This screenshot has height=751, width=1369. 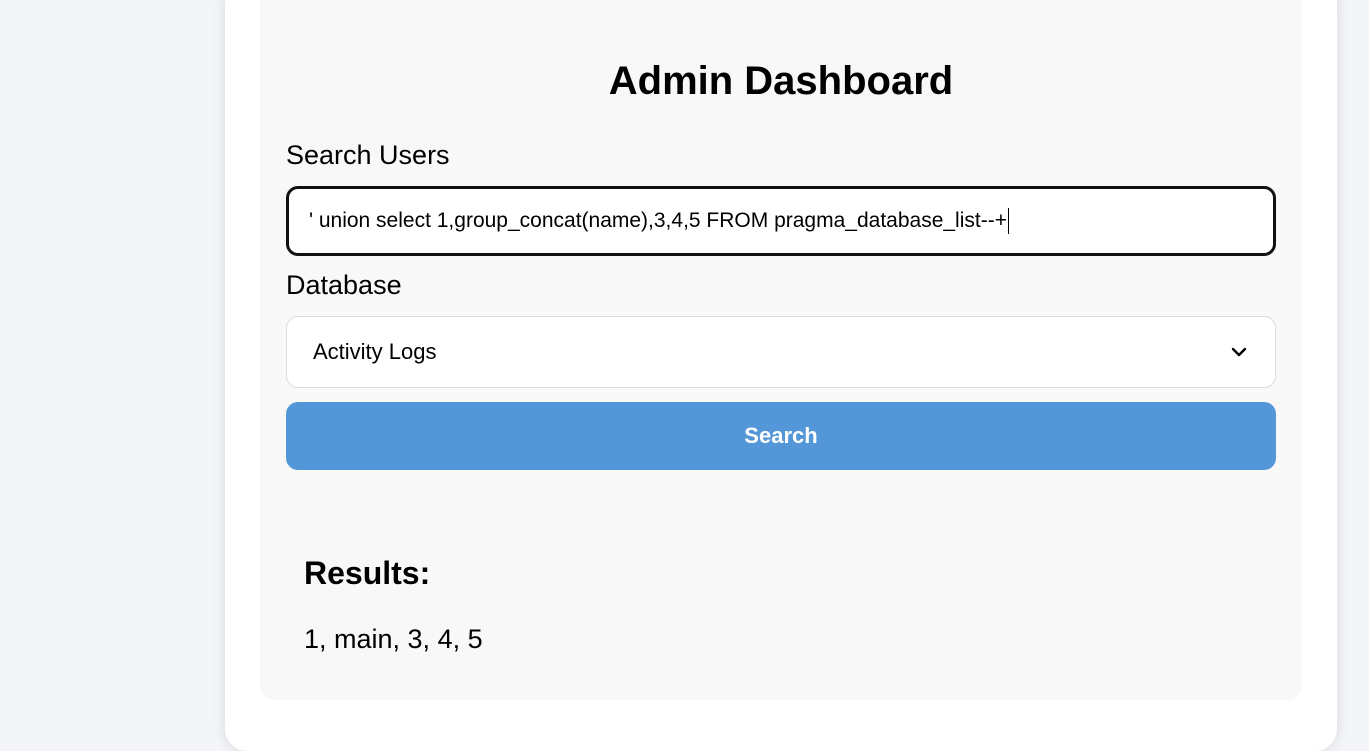 I want to click on database-selected-value: Activity Logs, so click(x=375, y=351).